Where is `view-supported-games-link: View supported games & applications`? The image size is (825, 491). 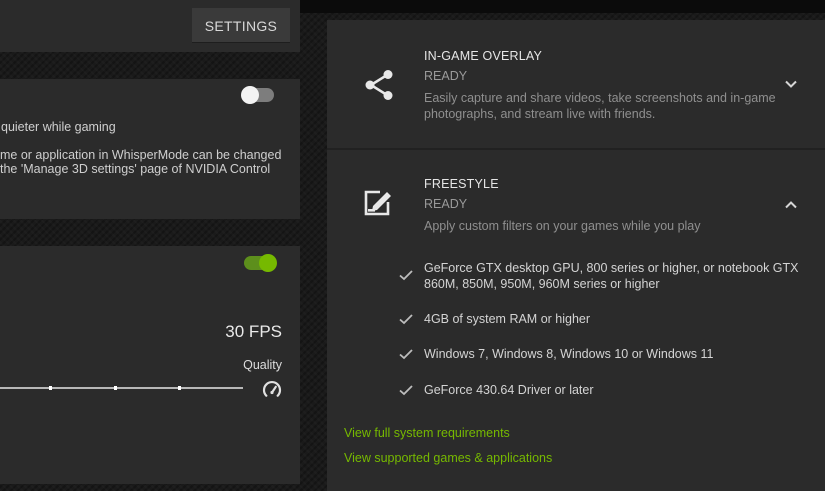
view-supported-games-link: View supported games & applications is located at coordinates (448, 458).